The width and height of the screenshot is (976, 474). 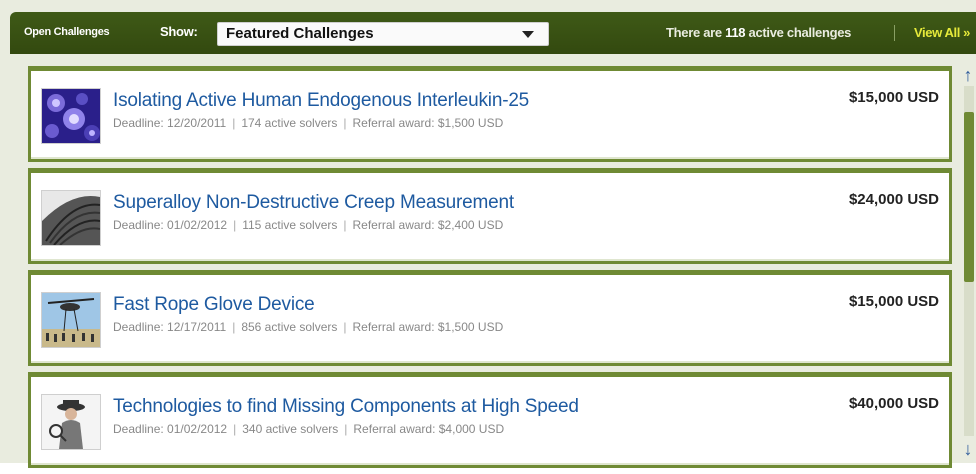 What do you see at coordinates (942, 32) in the screenshot?
I see `view-all-link: View All »` at bounding box center [942, 32].